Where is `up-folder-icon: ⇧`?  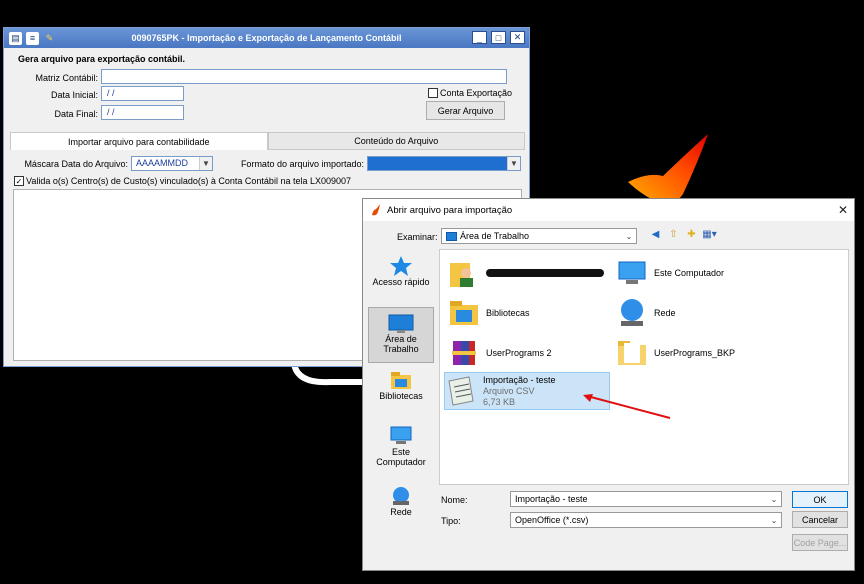
up-folder-icon: ⇧ is located at coordinates (673, 234).